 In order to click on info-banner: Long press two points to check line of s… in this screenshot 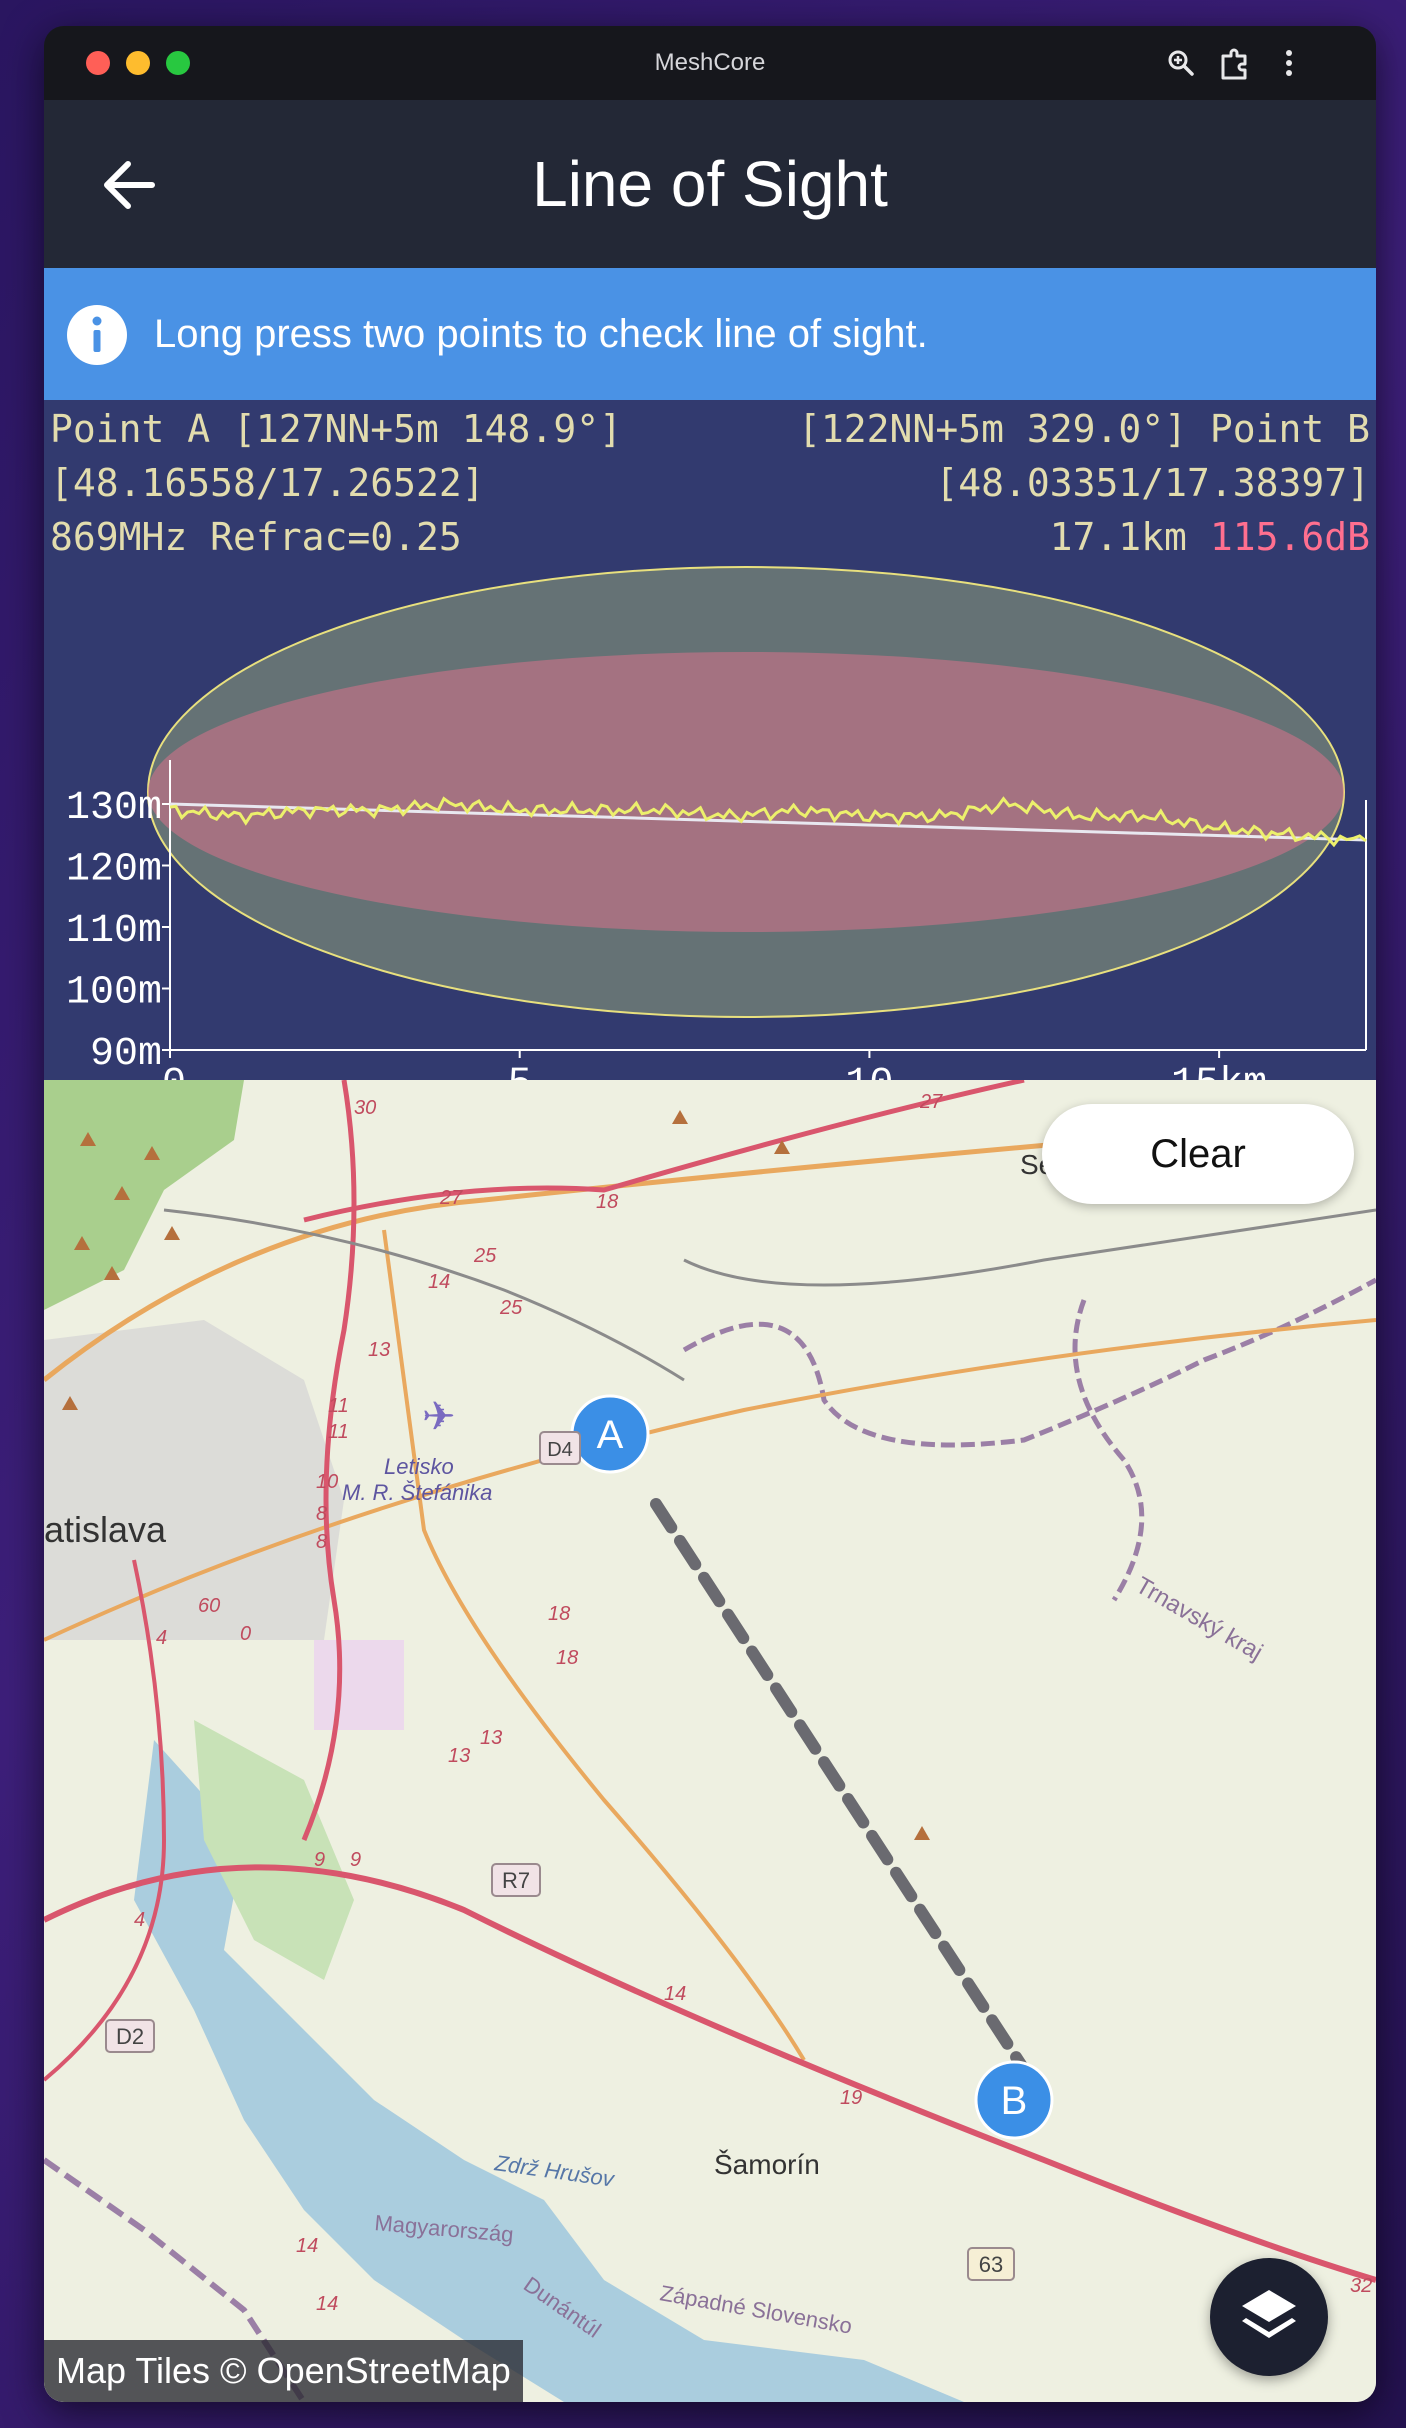, I will do `click(710, 334)`.